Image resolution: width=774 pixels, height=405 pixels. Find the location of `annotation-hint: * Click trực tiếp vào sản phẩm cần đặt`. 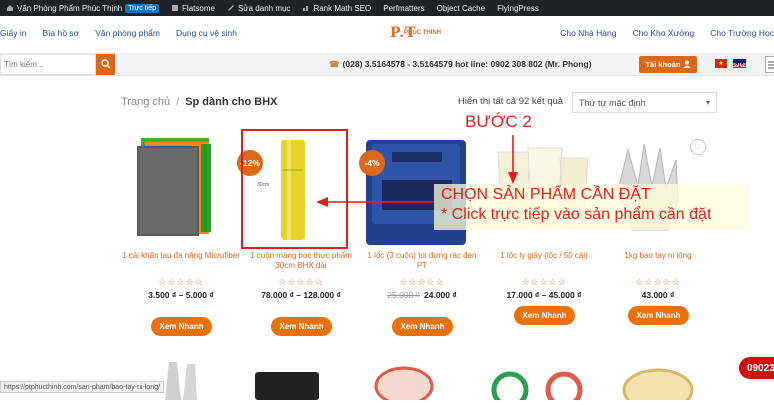

annotation-hint: * Click trực tiếp vào sản phẩm cần đặt is located at coordinates (576, 214).